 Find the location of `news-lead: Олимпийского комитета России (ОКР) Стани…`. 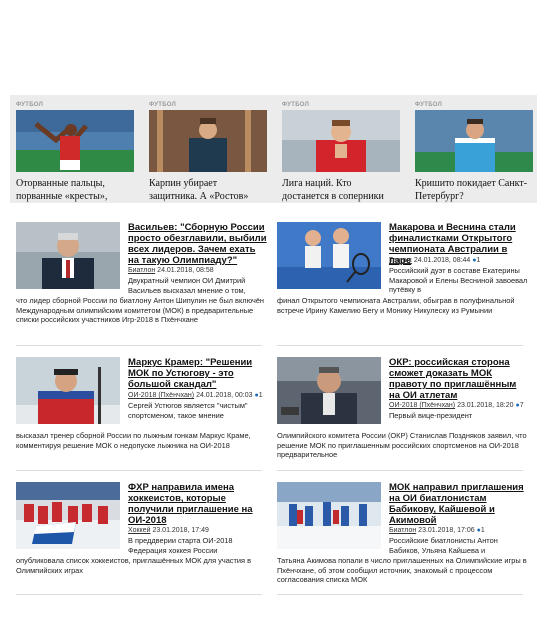

news-lead: Олимпийского комитета России (ОКР) Стани… is located at coordinates (402, 445).